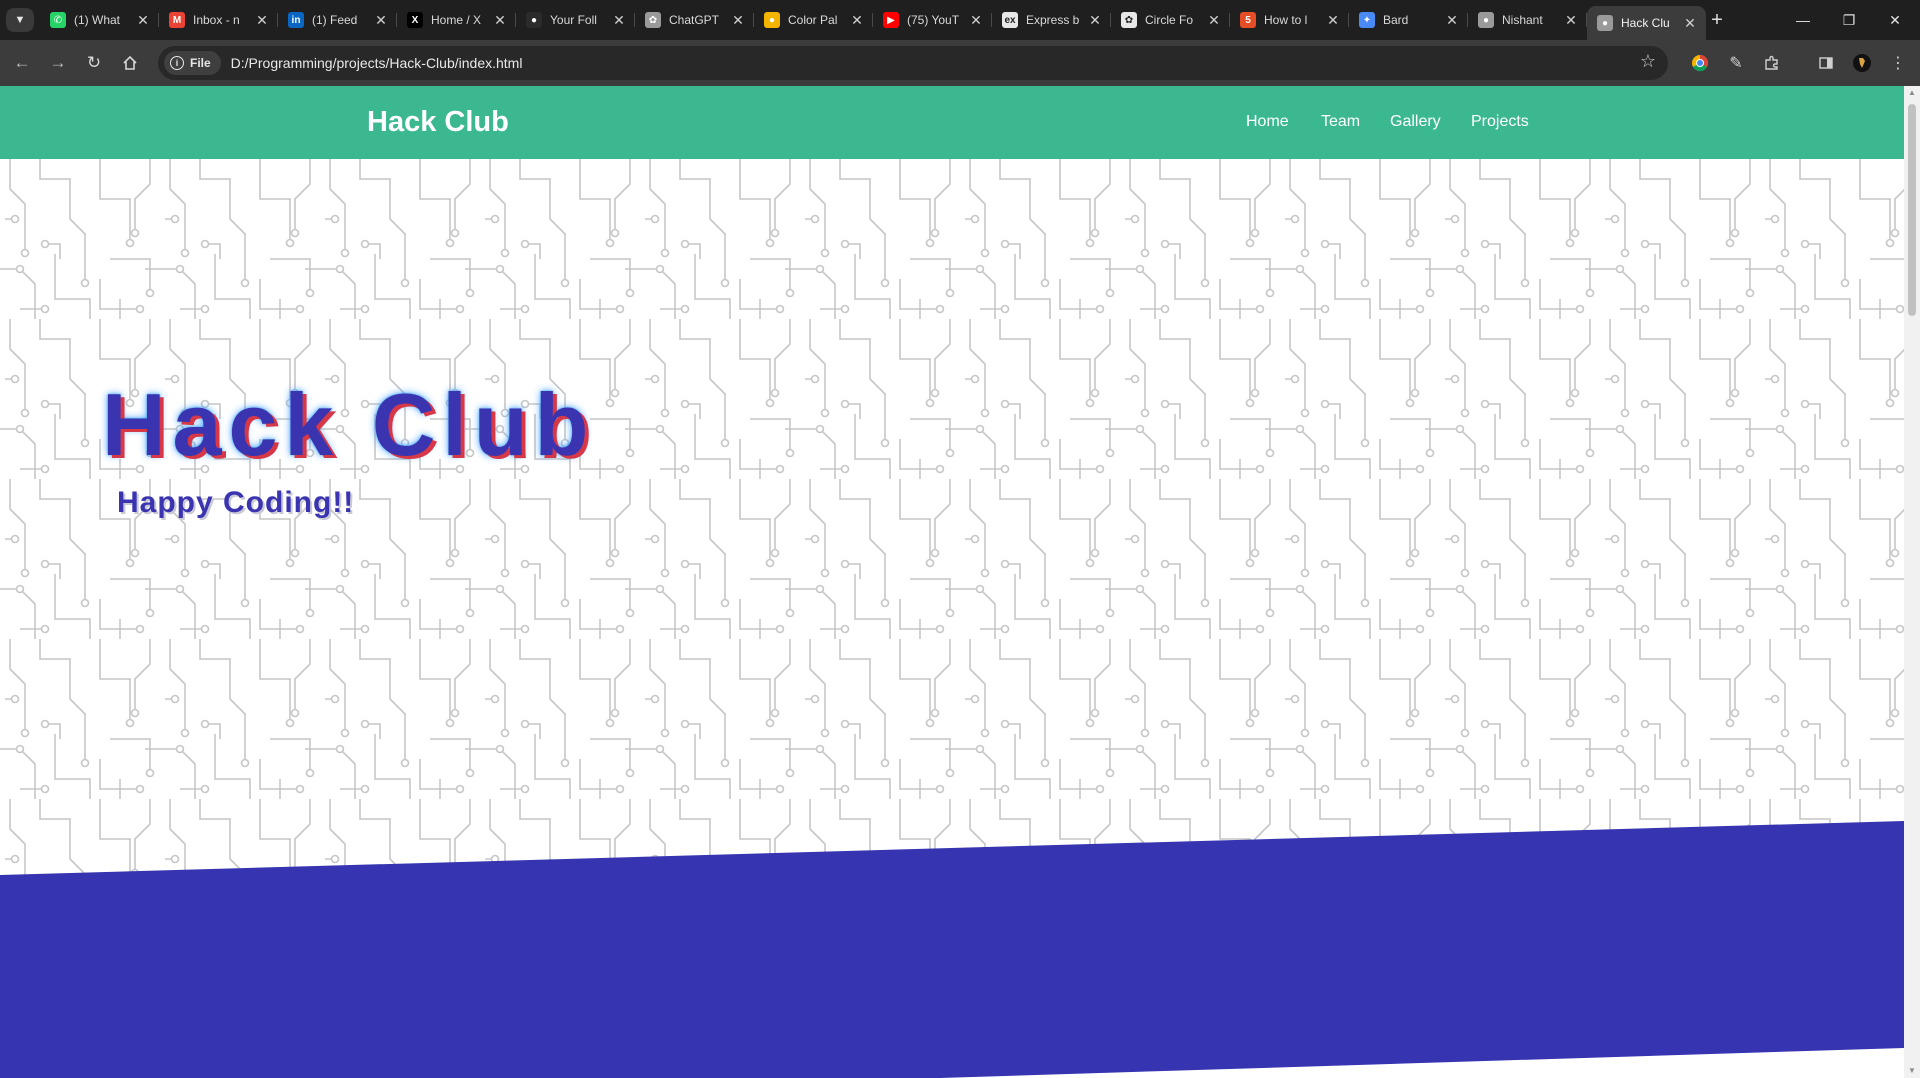 Image resolution: width=1920 pixels, height=1078 pixels. I want to click on browser-tab: ● Nishant ✕, so click(1527, 20).